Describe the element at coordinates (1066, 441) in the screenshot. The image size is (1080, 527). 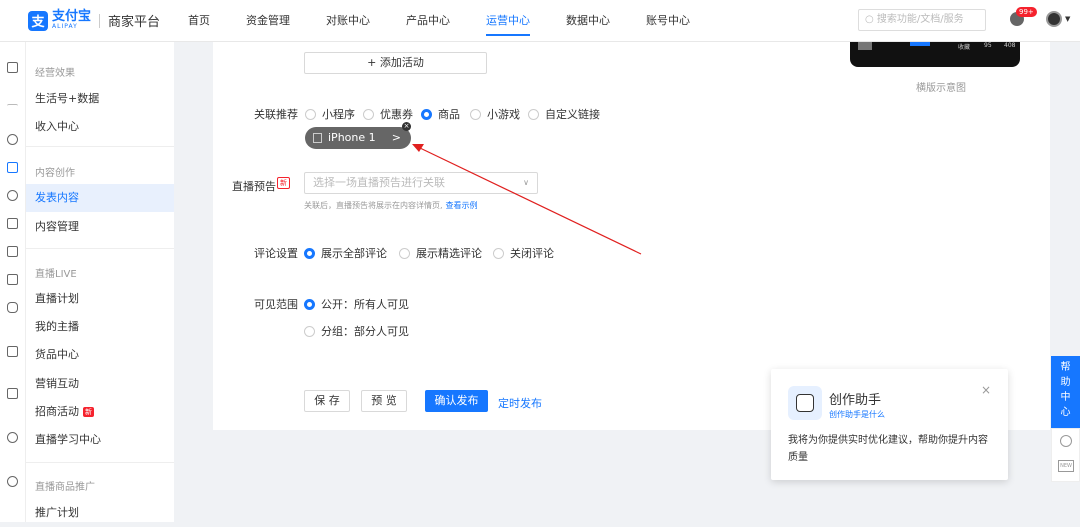
I see `headset-icon` at that location.